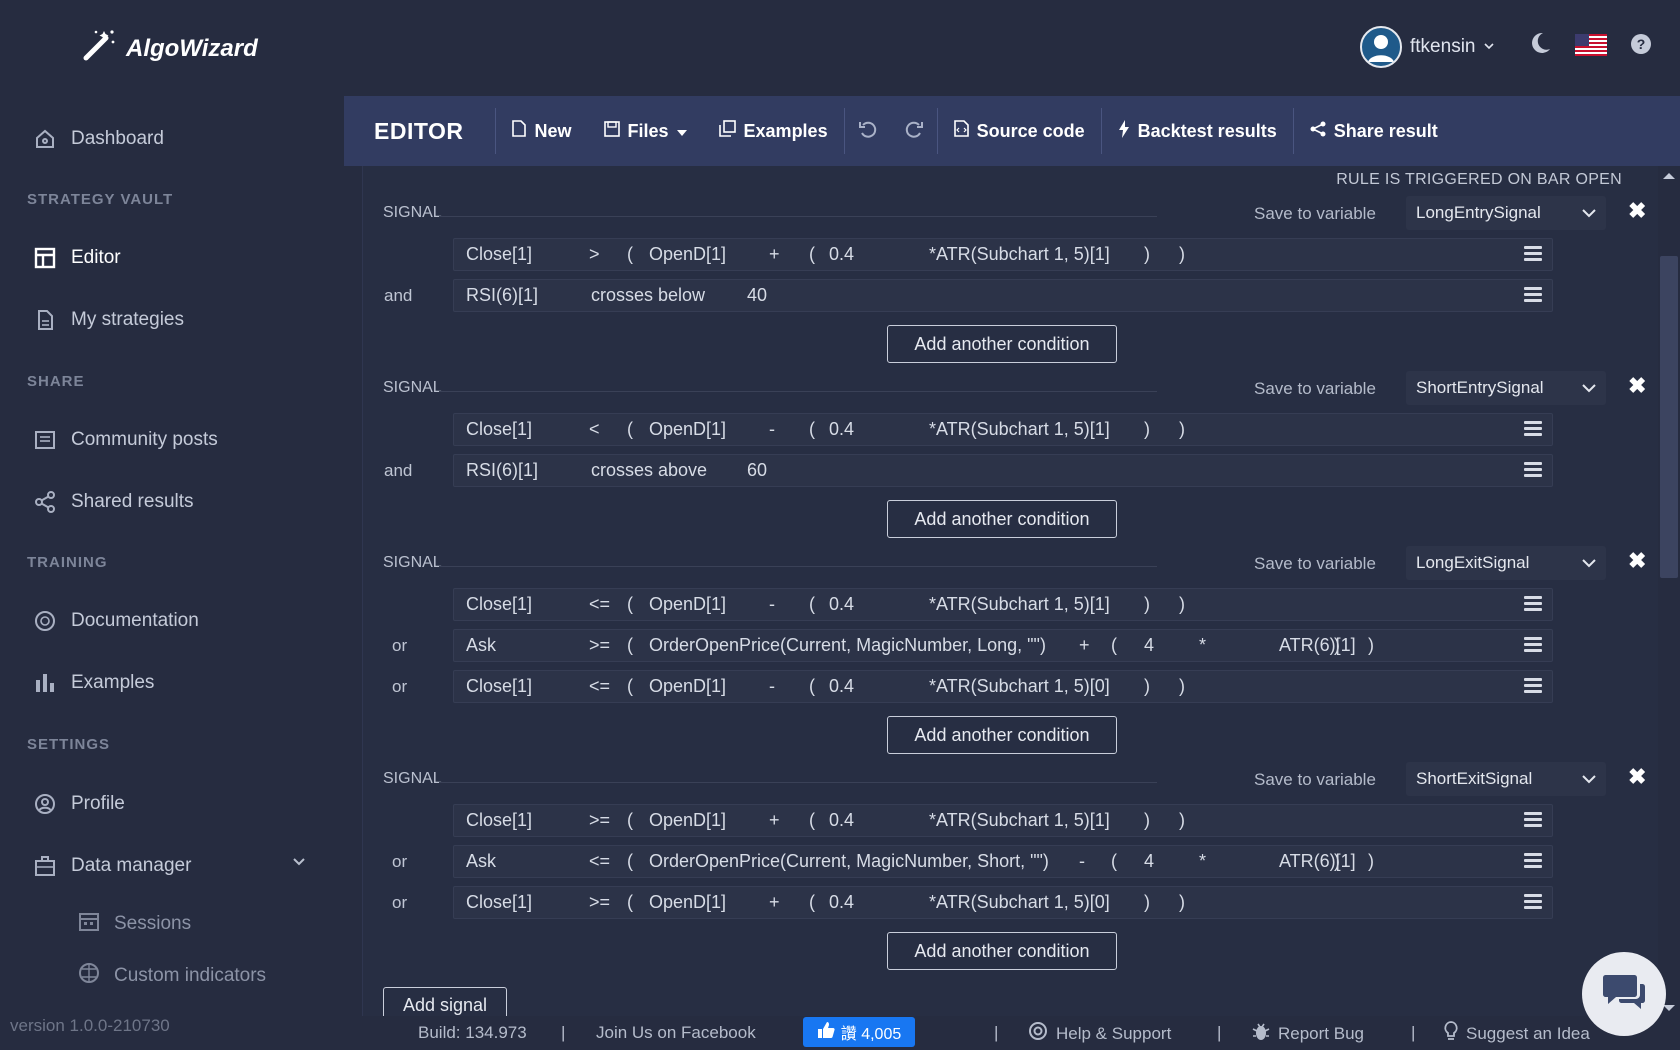 This screenshot has height=1050, width=1680. Describe the element at coordinates (481, 861) in the screenshot. I see `condition-token: Ask` at that location.